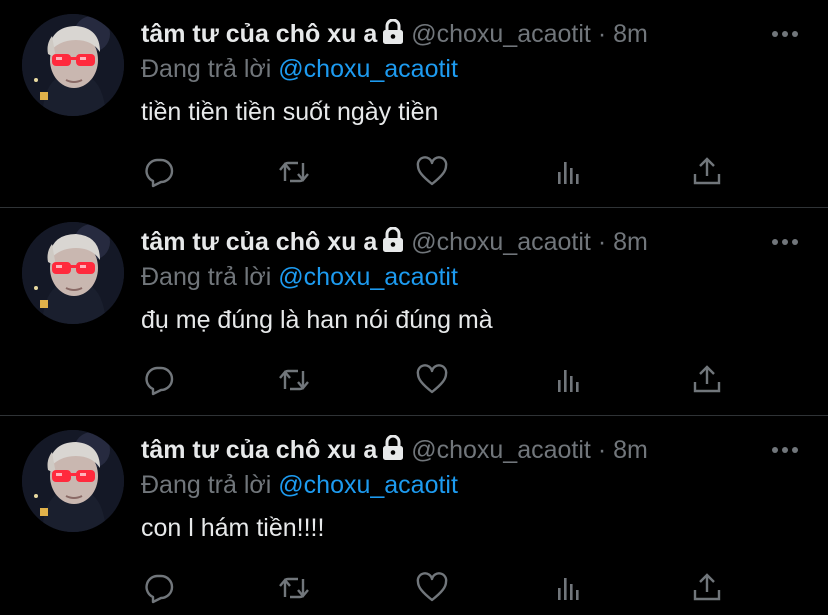 Image resolution: width=828 pixels, height=615 pixels. What do you see at coordinates (233, 528) in the screenshot?
I see `tweet-text: con l hám tiền!!!!` at bounding box center [233, 528].